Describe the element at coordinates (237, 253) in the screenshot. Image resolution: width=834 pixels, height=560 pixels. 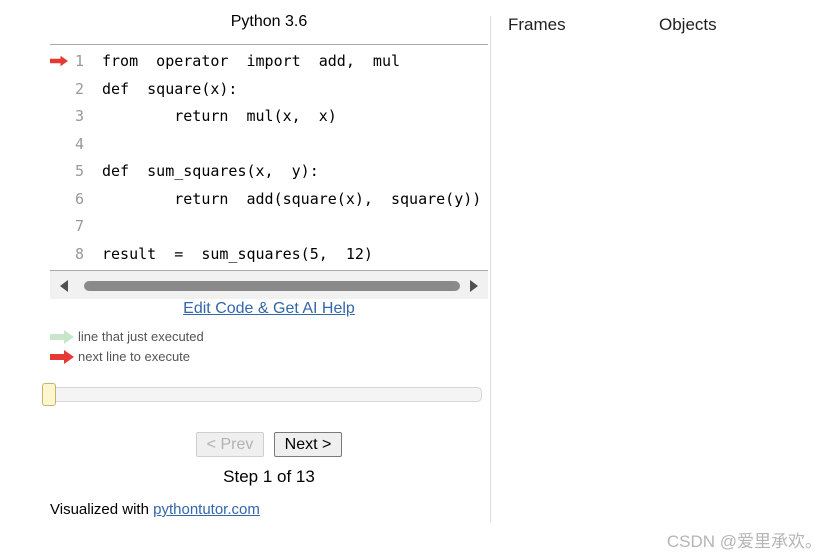
I see `code-text: result = sum_squares(5, 12)` at that location.